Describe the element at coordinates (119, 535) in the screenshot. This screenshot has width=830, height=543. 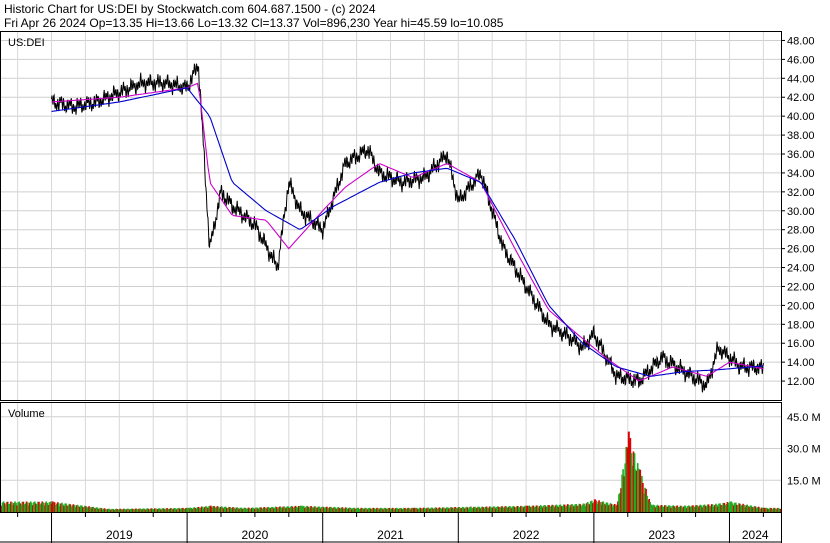
I see `year-label: 2019` at that location.